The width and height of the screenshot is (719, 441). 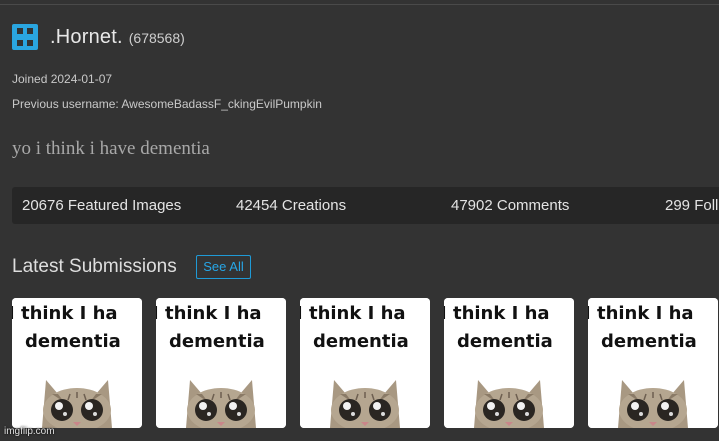 I want to click on profile-header: .Hornet. (678568), so click(x=98, y=37).